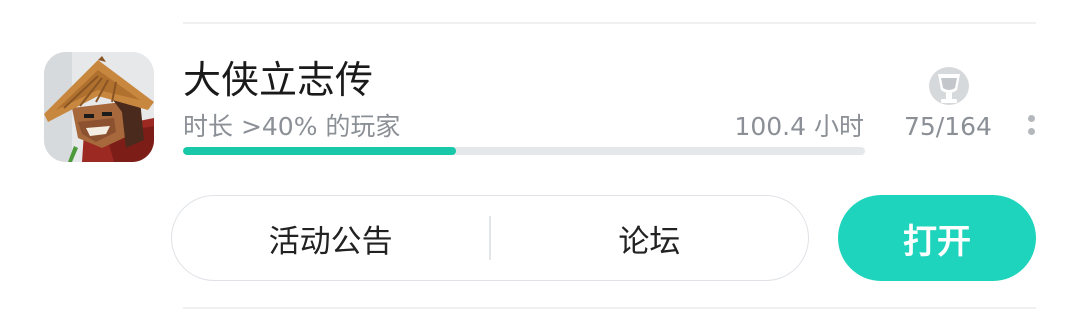 Image resolution: width=1080 pixels, height=313 pixels. Describe the element at coordinates (609, 23) in the screenshot. I see `top-divider` at that location.